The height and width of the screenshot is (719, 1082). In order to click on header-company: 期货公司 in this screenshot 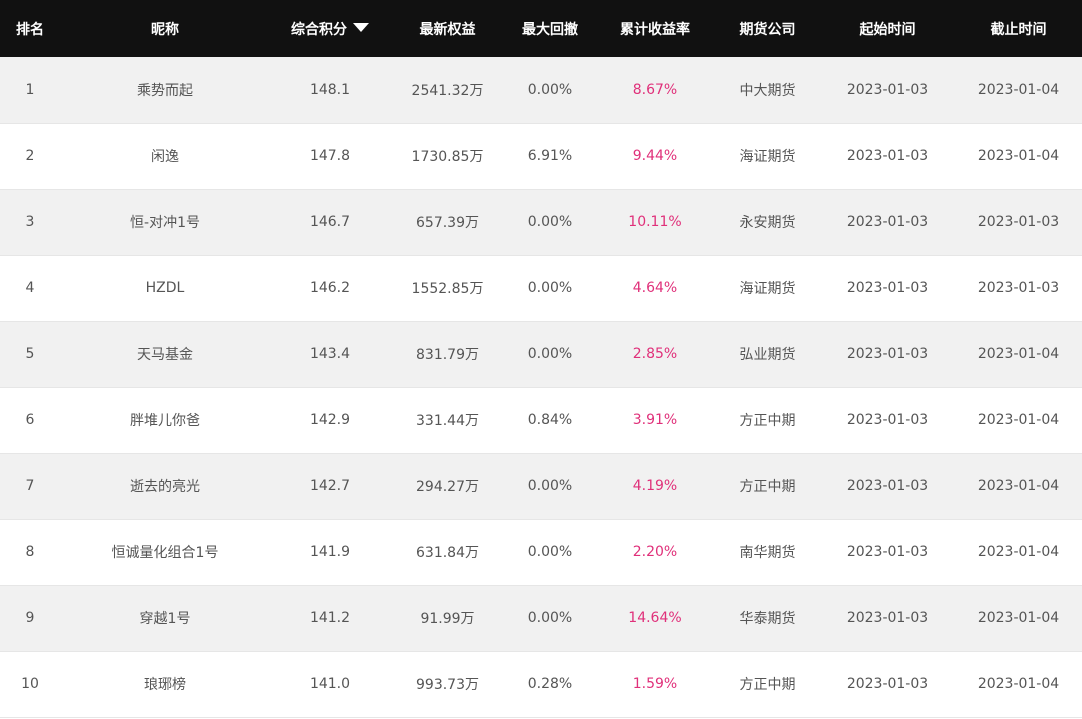, I will do `click(767, 29)`.